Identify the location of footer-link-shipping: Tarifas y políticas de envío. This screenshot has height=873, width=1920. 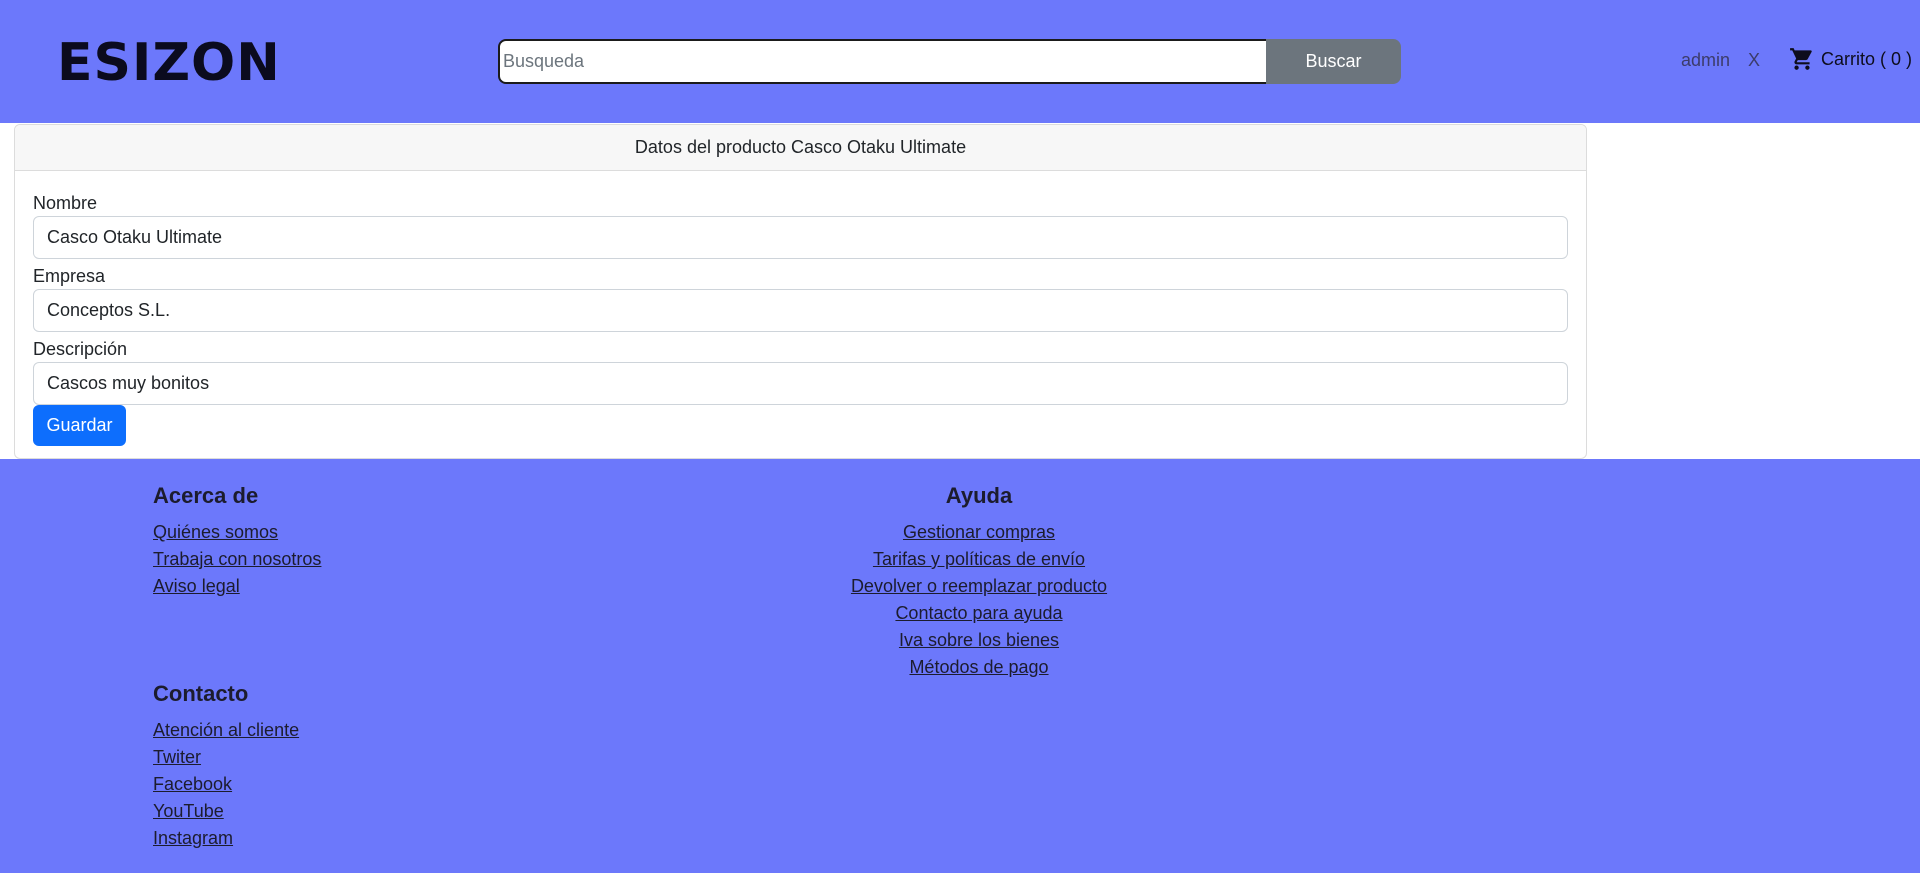
(979, 559).